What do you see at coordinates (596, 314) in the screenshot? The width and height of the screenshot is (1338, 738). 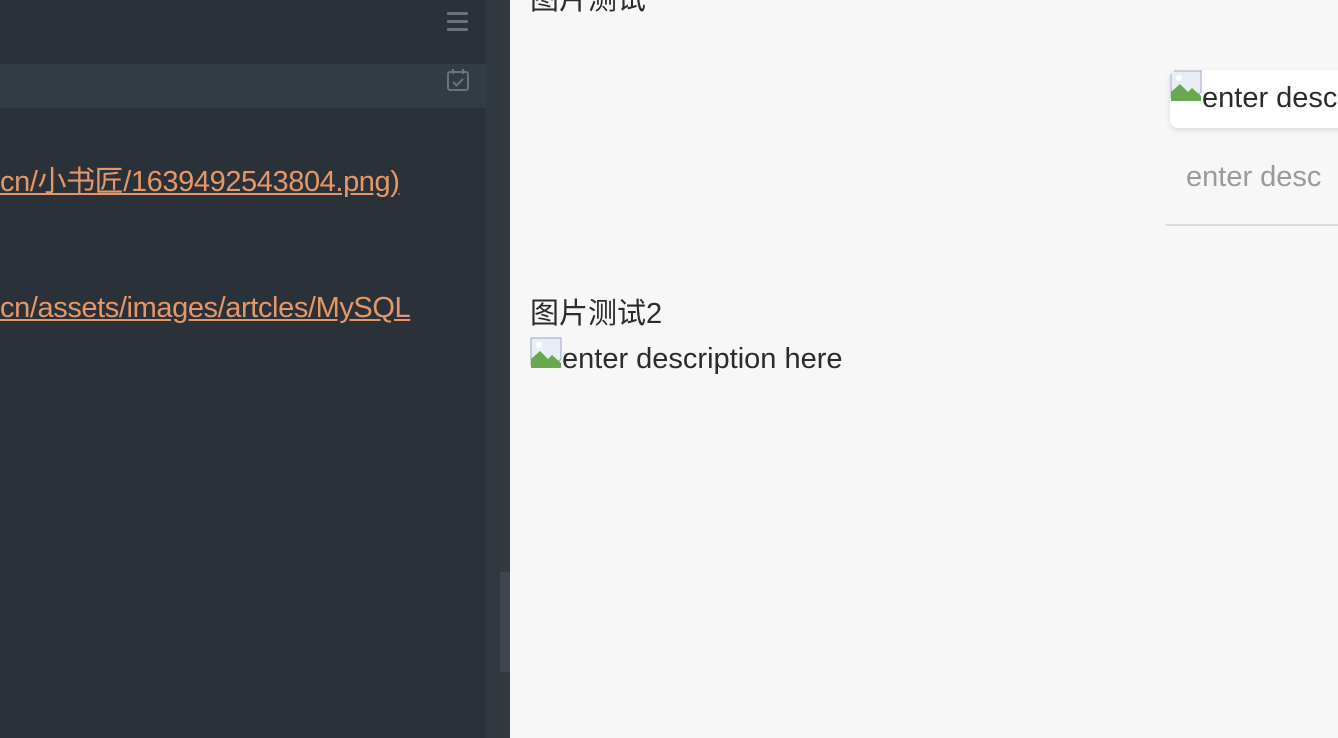 I see `preview-heading-2: 图片测试2` at bounding box center [596, 314].